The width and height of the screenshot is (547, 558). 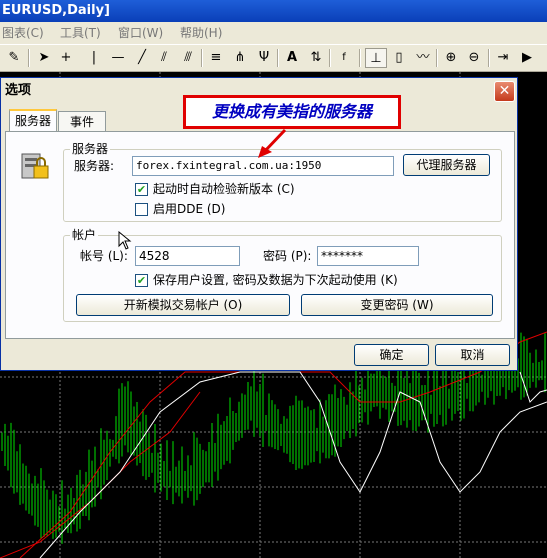 What do you see at coordinates (33, 121) in the screenshot?
I see `tab-server: 服务器` at bounding box center [33, 121].